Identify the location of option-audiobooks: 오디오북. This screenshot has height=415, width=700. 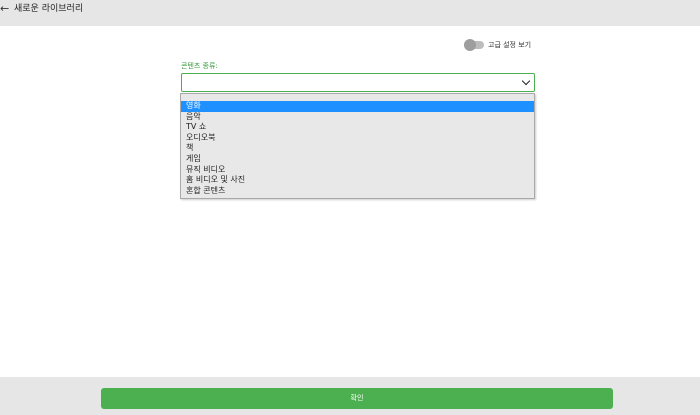
(357, 138).